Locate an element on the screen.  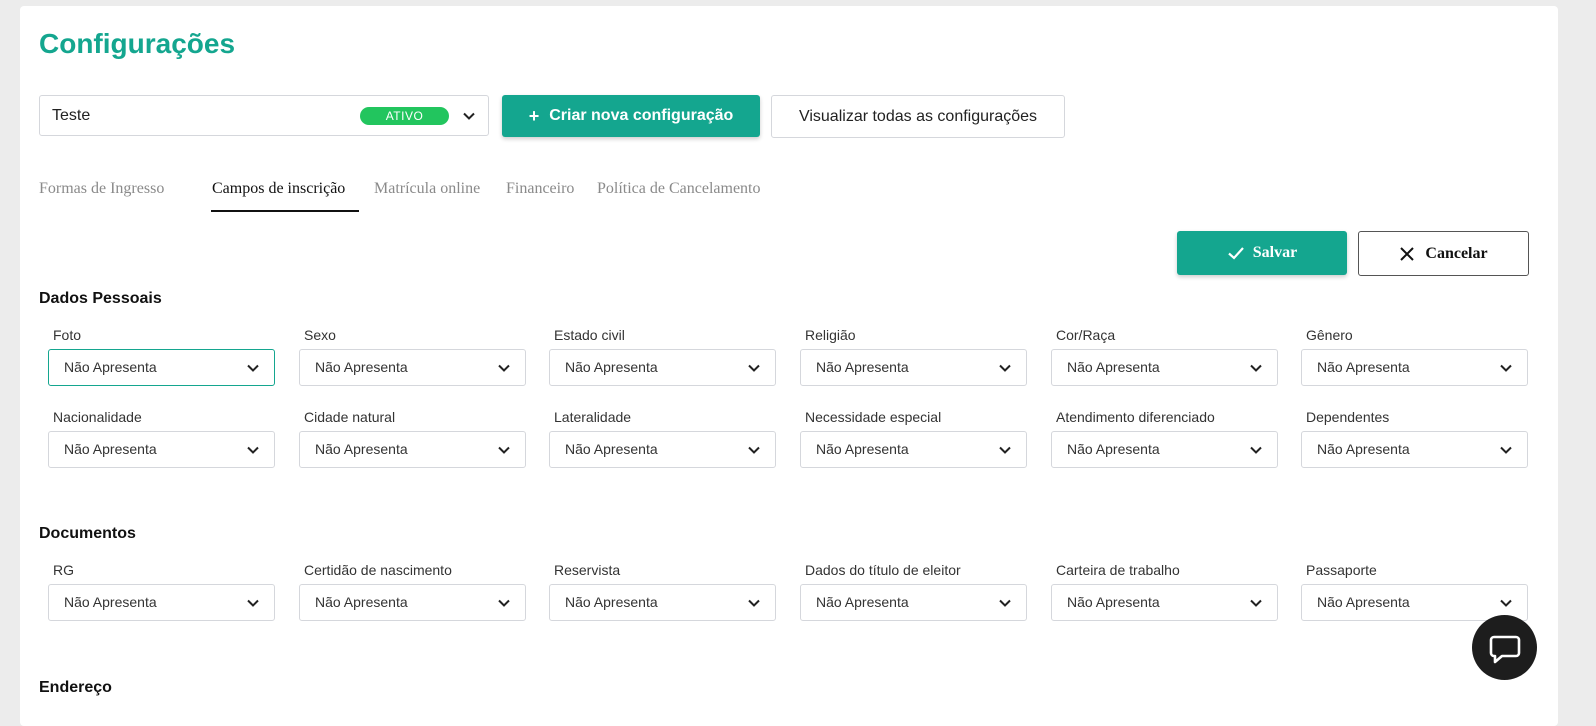
chat-support-button is located at coordinates (1504, 647).